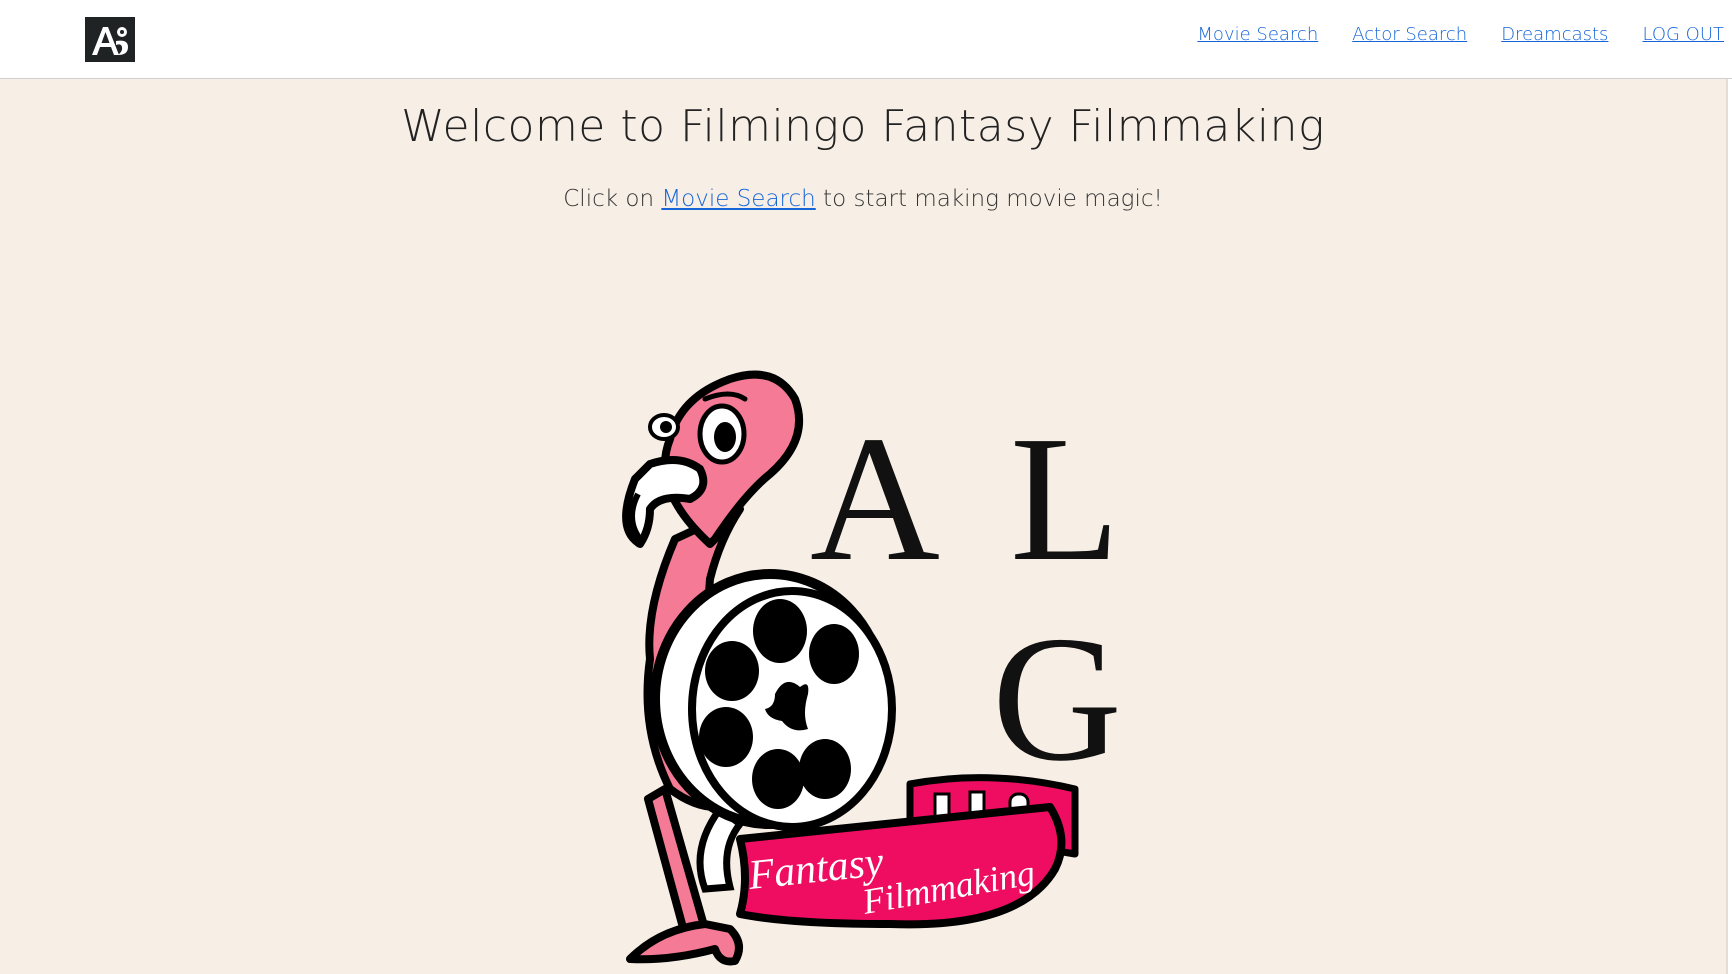  I want to click on intro-movie-search-link: Movie Search, so click(738, 199).